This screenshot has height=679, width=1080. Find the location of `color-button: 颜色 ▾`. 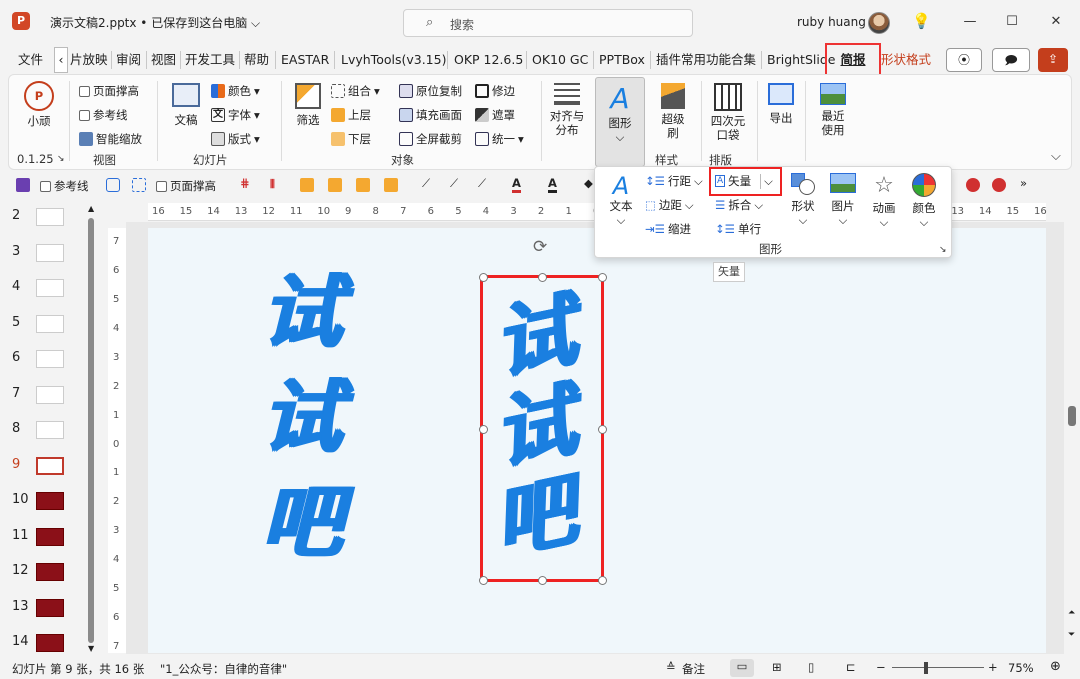

color-button: 颜色 ▾ is located at coordinates (235, 91).